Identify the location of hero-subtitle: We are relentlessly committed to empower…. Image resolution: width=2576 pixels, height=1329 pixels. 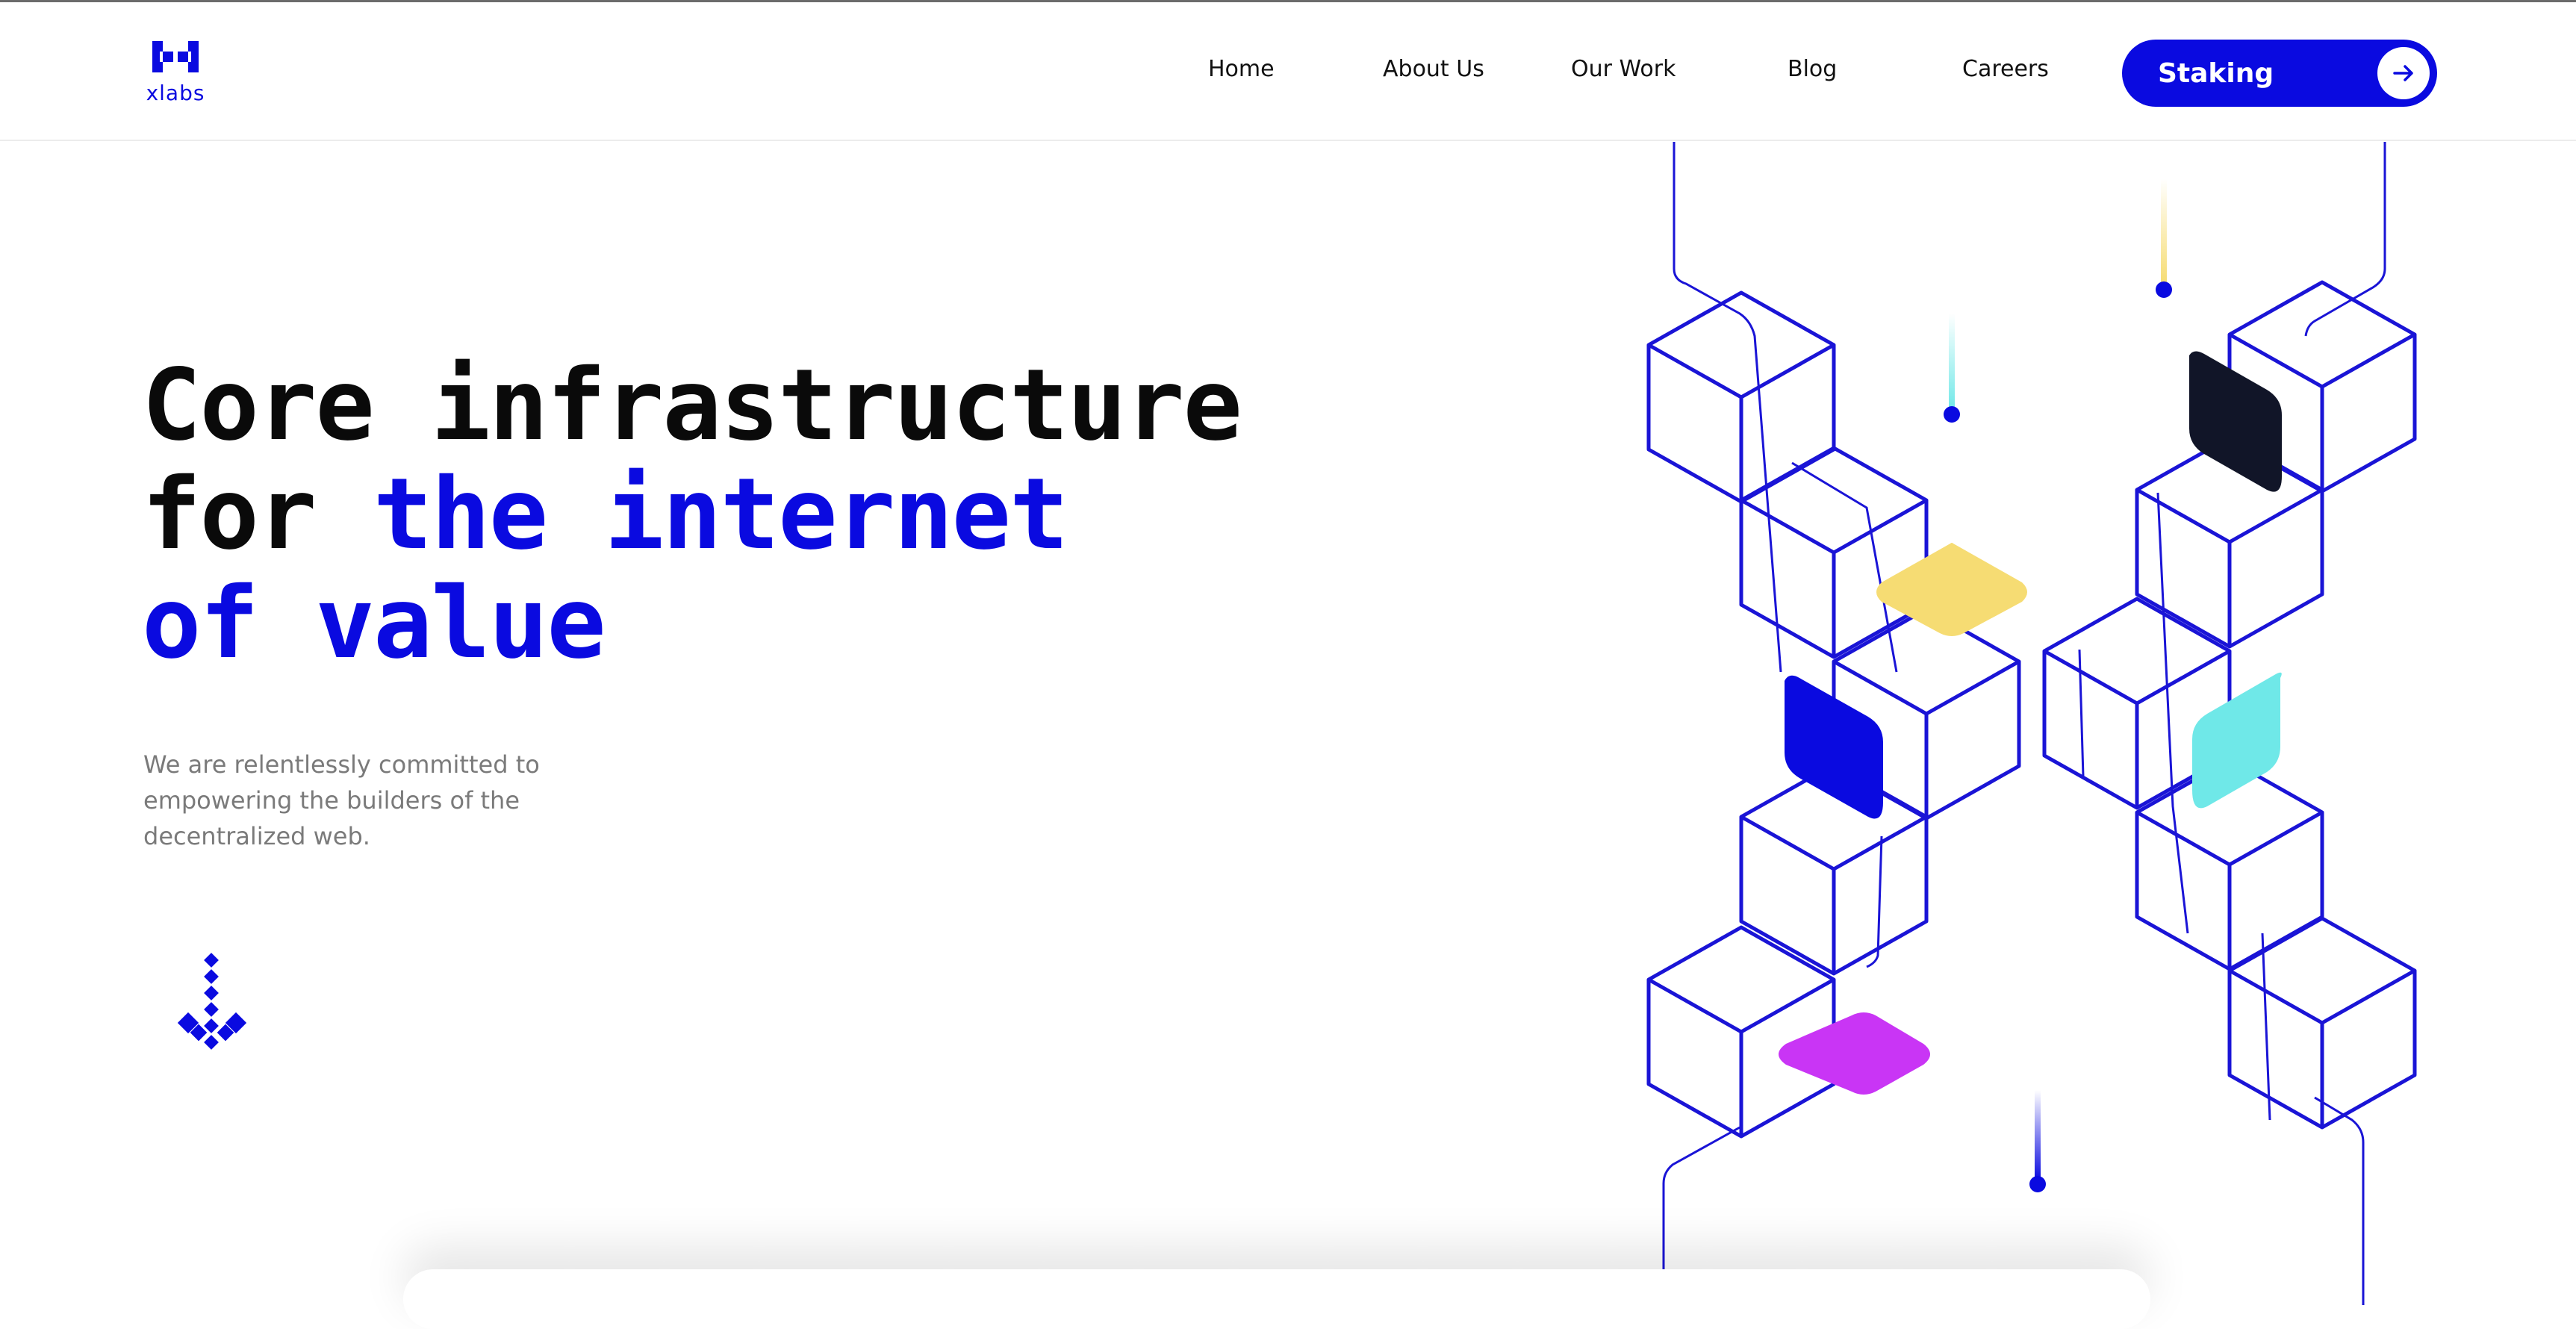
(341, 800).